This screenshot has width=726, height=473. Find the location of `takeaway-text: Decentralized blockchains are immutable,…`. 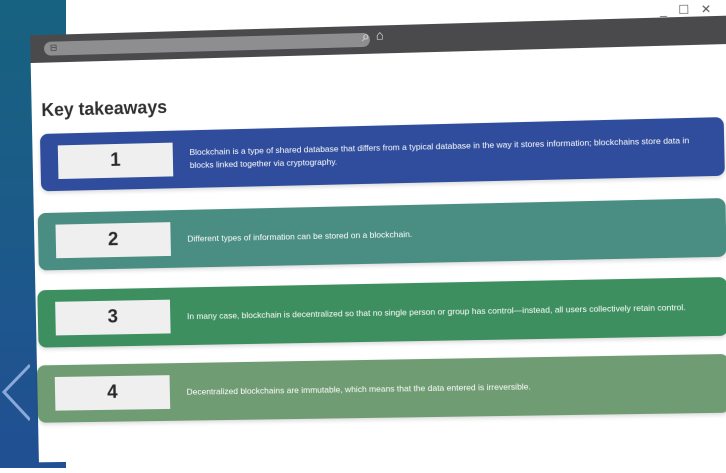

takeaway-text: Decentralized blockchains are immutable,… is located at coordinates (358, 388).